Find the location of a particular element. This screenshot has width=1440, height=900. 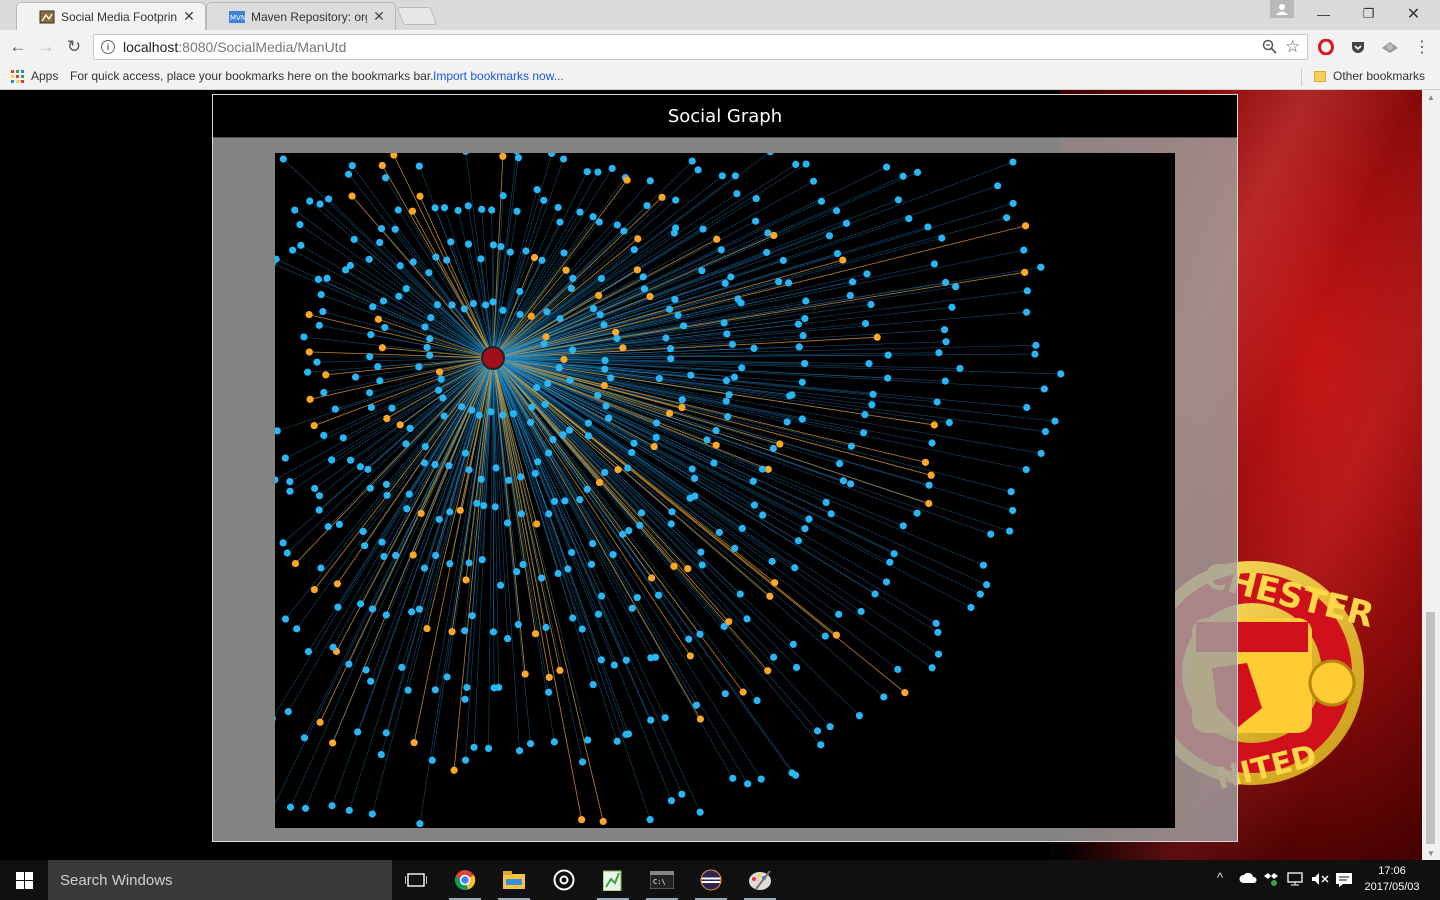

tab-social-media-footprint: Social Media Footprint ✕ is located at coordinates (111, 16).